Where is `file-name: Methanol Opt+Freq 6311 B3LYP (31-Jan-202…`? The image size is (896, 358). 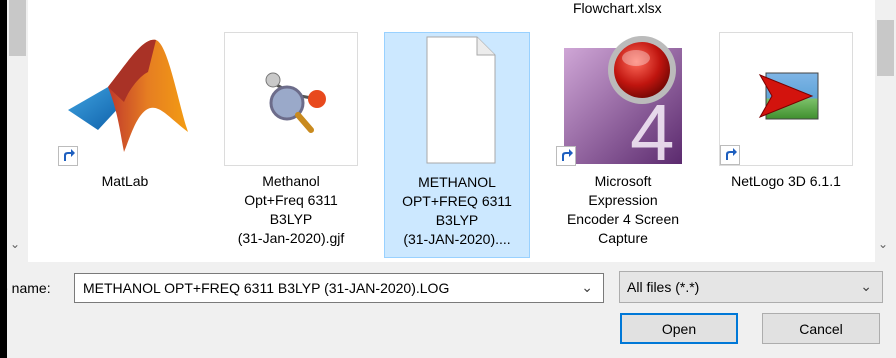 file-name: Methanol Opt+Freq 6311 B3LYP (31-Jan-202… is located at coordinates (291, 209).